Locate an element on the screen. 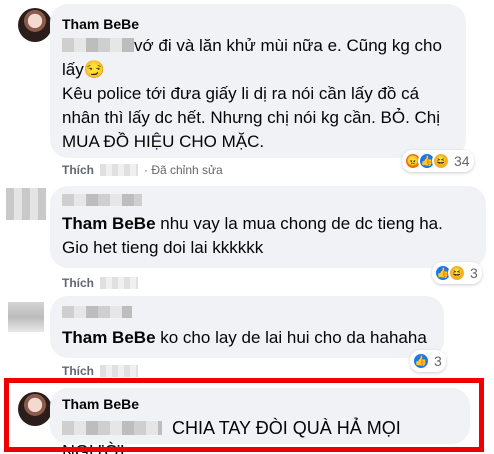 Image resolution: width=494 pixels, height=454 pixels. reaction-summary: 😠 👍 😆 34 is located at coordinates (438, 161).